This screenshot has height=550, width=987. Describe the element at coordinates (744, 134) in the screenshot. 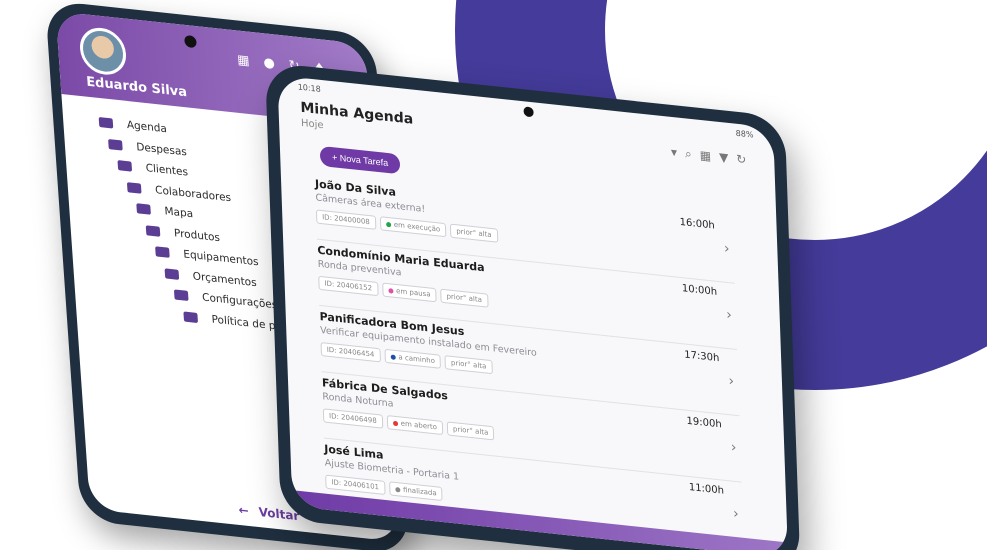

I see `battery-level: 88%` at that location.